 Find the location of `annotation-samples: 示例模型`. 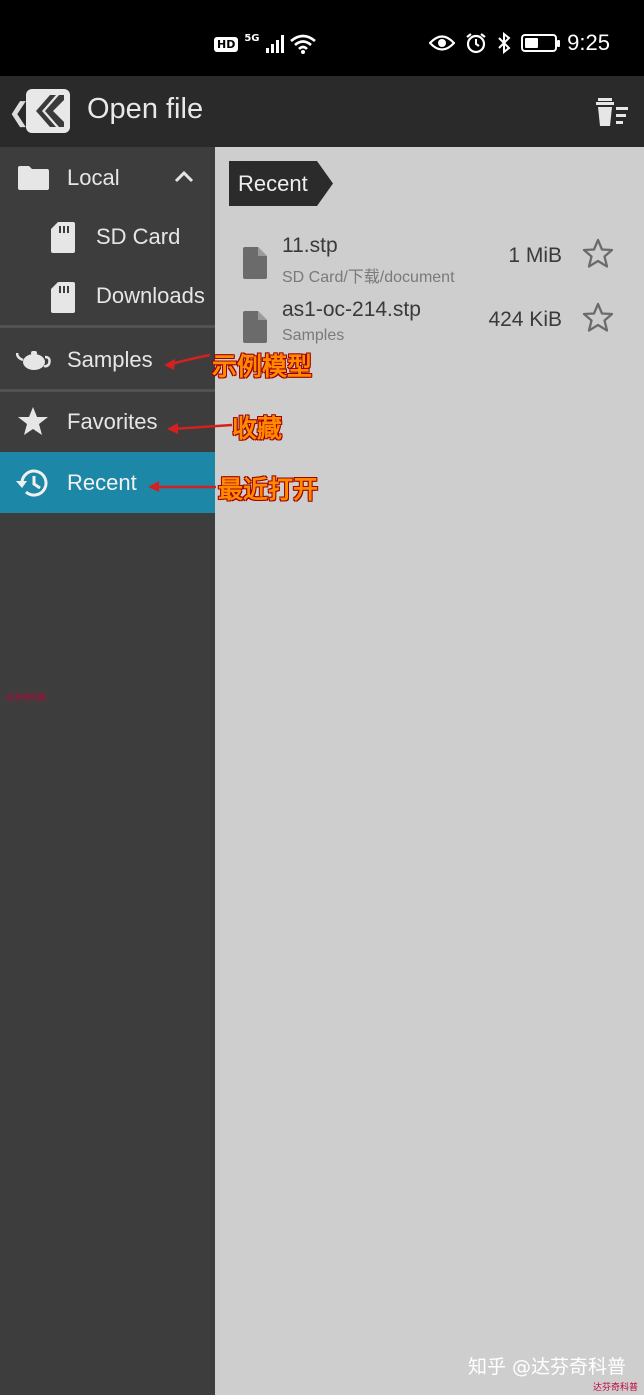

annotation-samples: 示例模型 is located at coordinates (262, 366).